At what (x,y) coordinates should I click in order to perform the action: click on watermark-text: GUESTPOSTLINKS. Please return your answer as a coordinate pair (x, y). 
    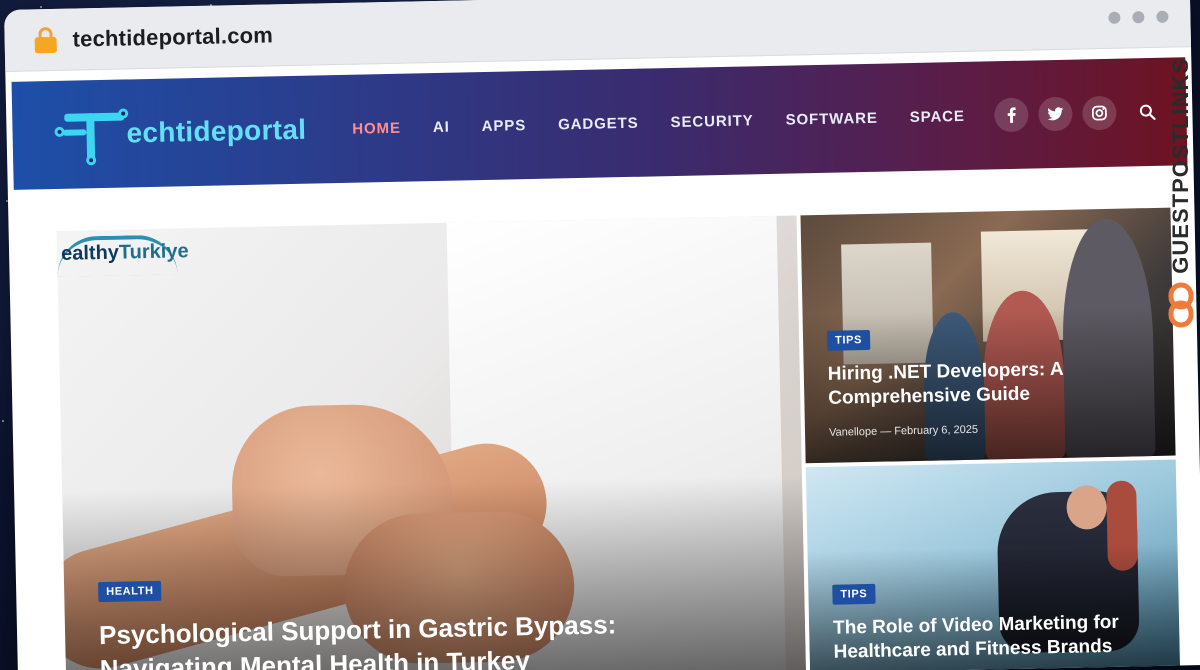
    Looking at the image, I should click on (1180, 166).